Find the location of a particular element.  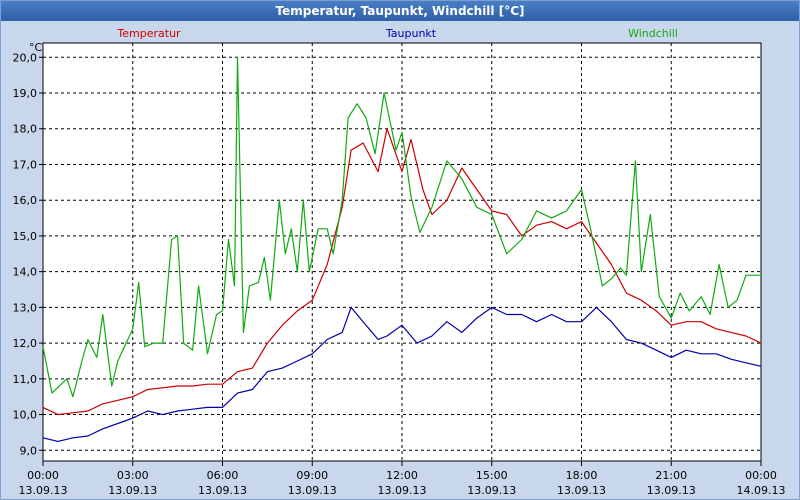

y-tick-label: 19,0 is located at coordinates (25, 93).